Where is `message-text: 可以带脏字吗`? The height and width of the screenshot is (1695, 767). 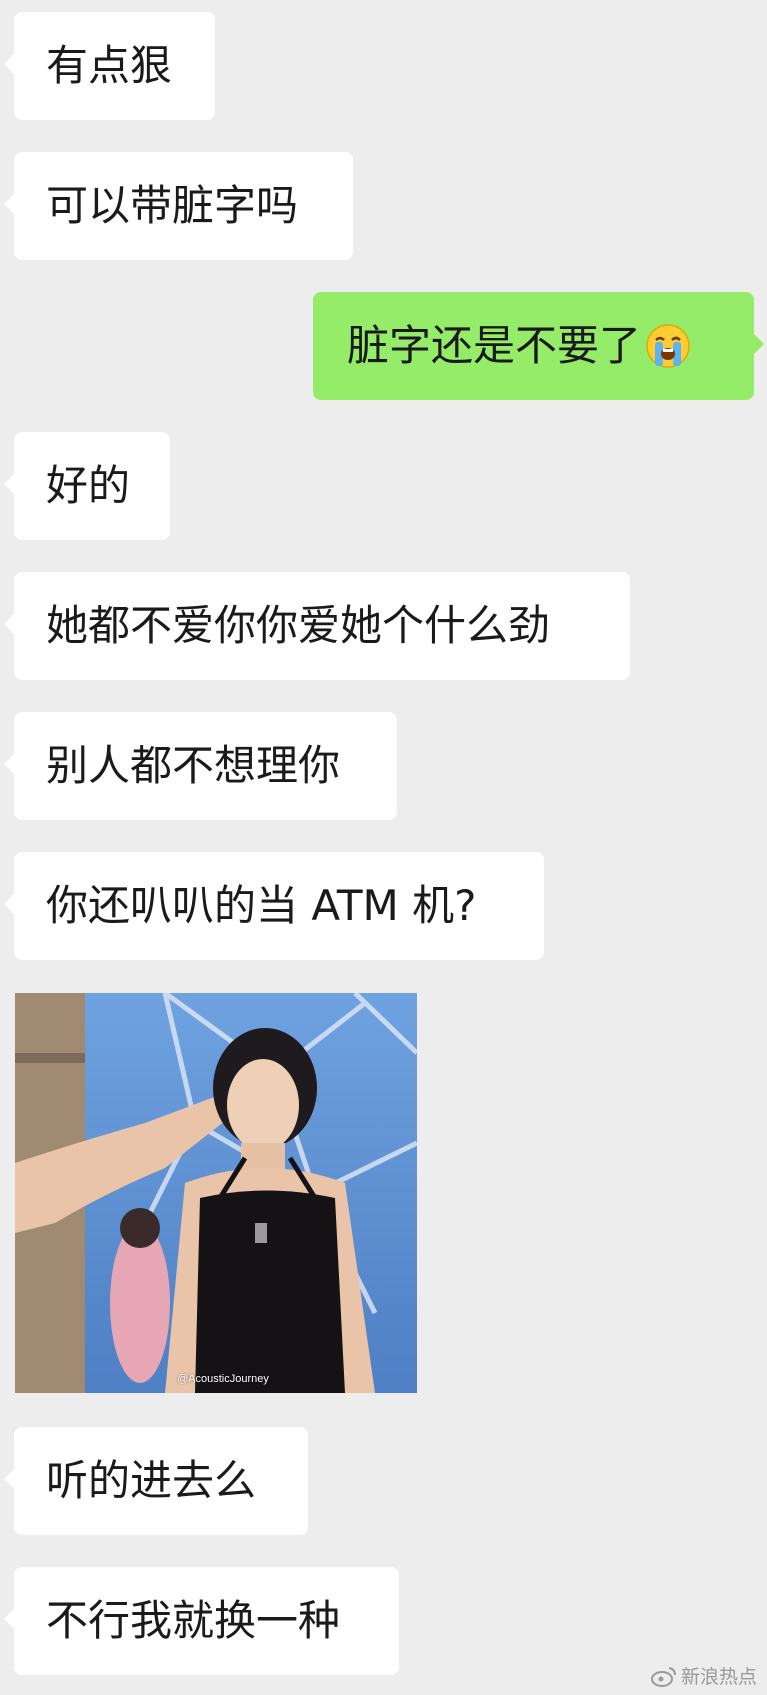 message-text: 可以带脏字吗 is located at coordinates (172, 205).